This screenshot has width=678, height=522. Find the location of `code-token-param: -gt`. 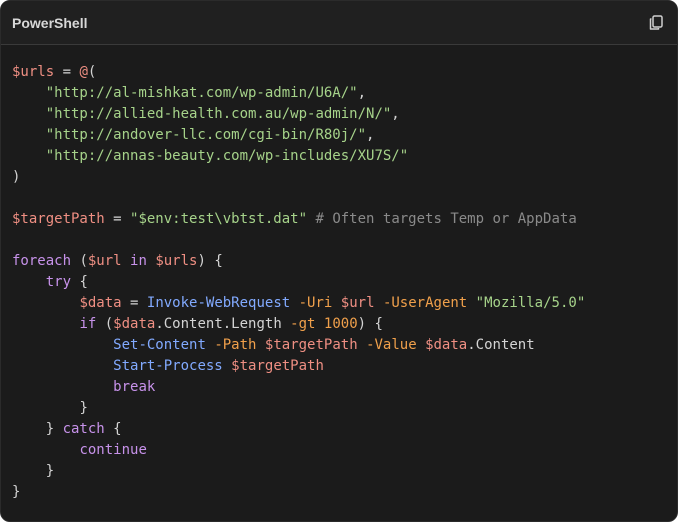

code-token-param: -gt is located at coordinates (303, 324).